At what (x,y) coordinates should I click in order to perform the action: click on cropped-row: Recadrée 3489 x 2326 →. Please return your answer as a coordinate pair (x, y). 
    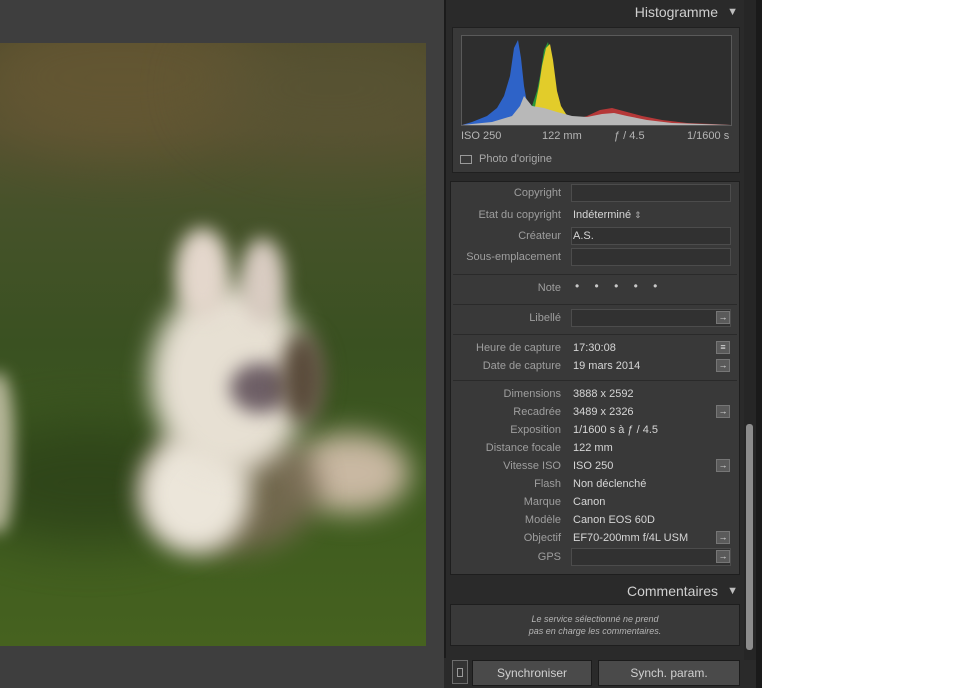
    Looking at the image, I should click on (595, 412).